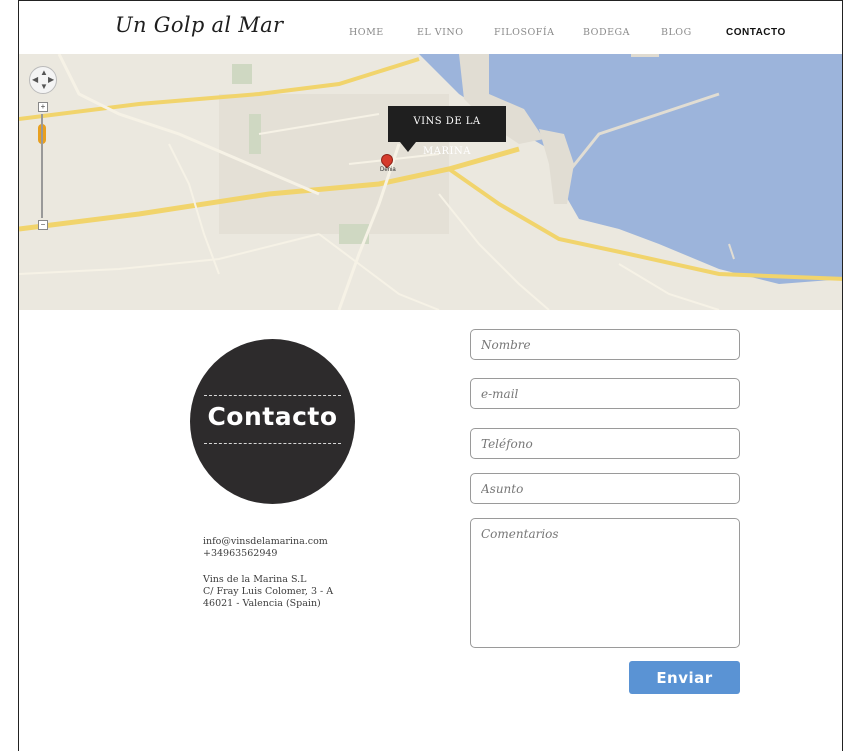 This screenshot has height=751, width=843. What do you see at coordinates (684, 677) in the screenshot?
I see `send-button: Enviar` at bounding box center [684, 677].